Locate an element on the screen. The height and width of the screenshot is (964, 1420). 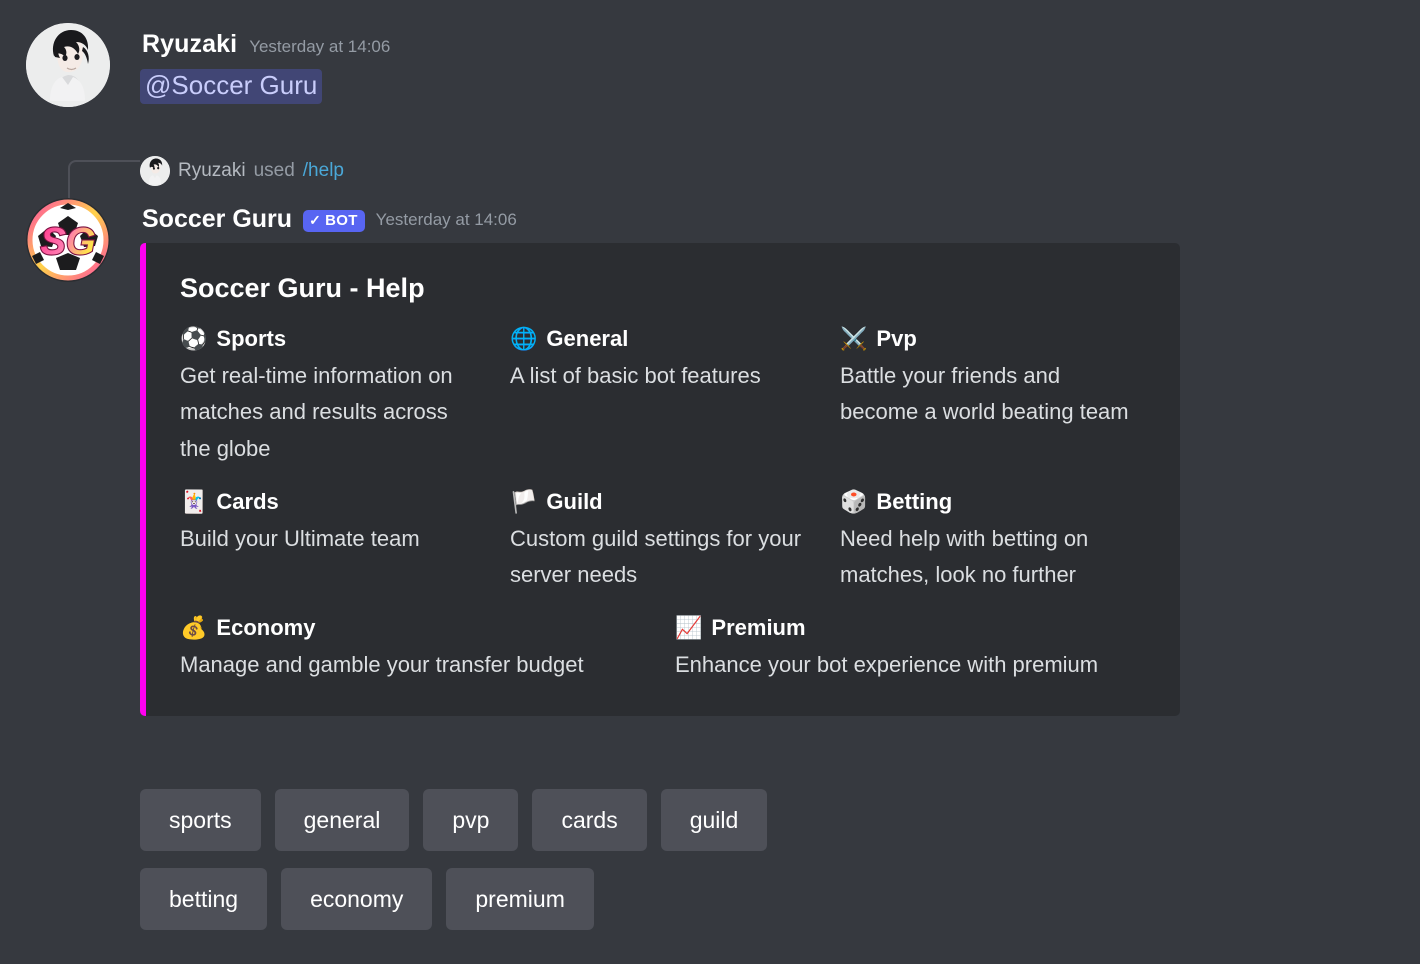
embed-field-general: 🌐 General A list of basic bot features is located at coordinates (675, 396).